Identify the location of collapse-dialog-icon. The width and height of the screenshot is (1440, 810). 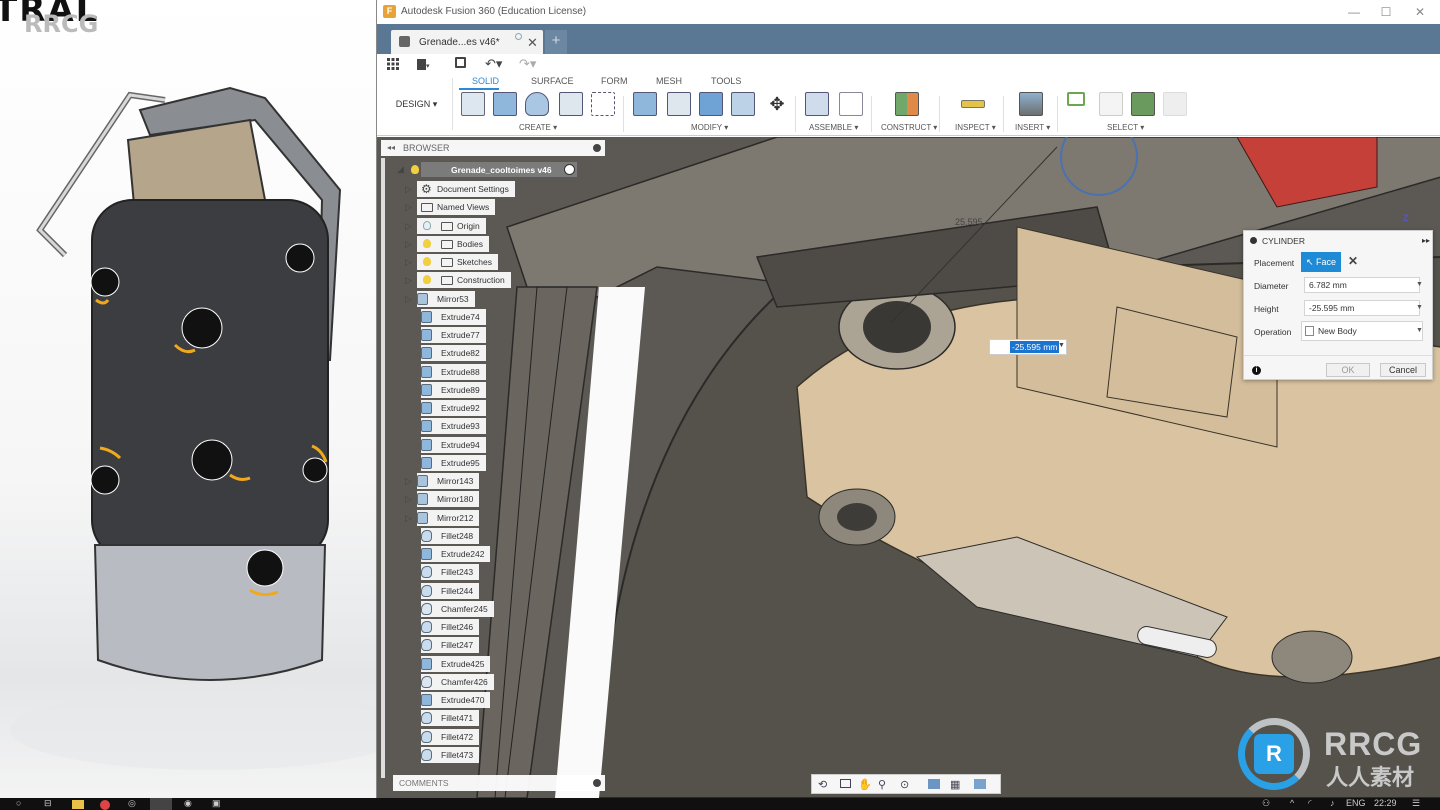
(1253, 240).